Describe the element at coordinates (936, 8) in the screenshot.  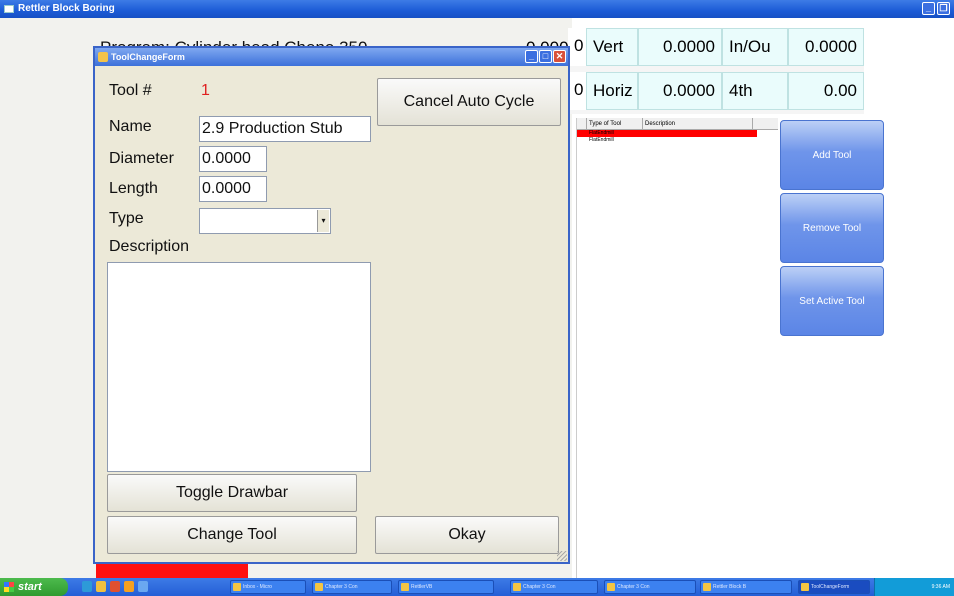
I see `main-window-controls: _ ❐` at that location.